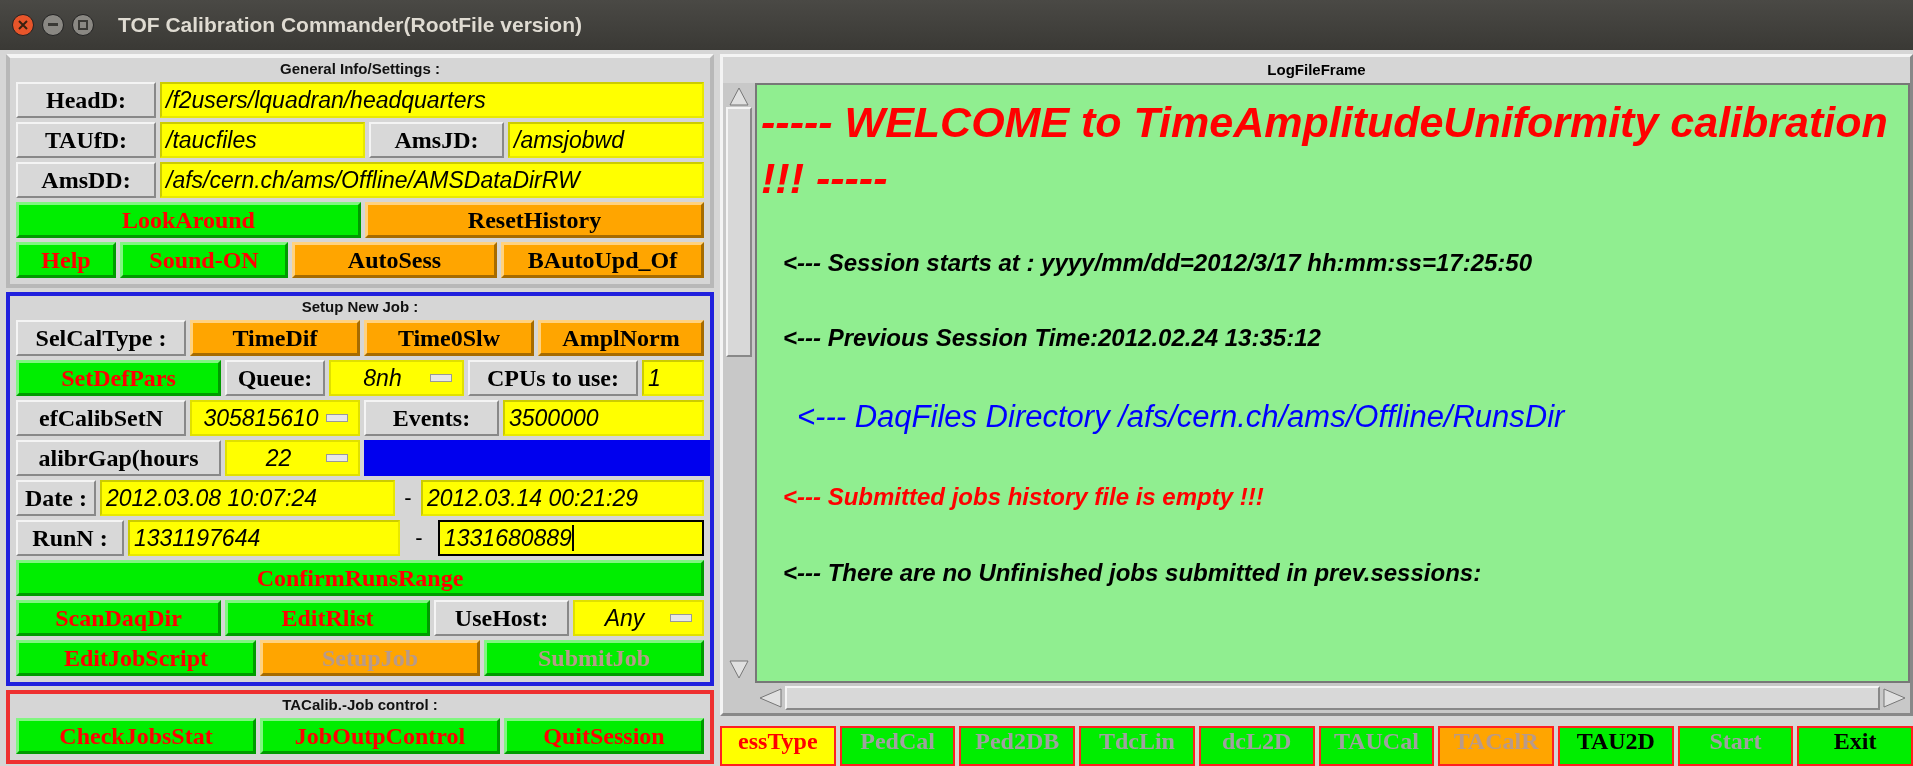 The width and height of the screenshot is (1913, 766). Describe the element at coordinates (673, 378) in the screenshot. I see `input-field: 1` at that location.